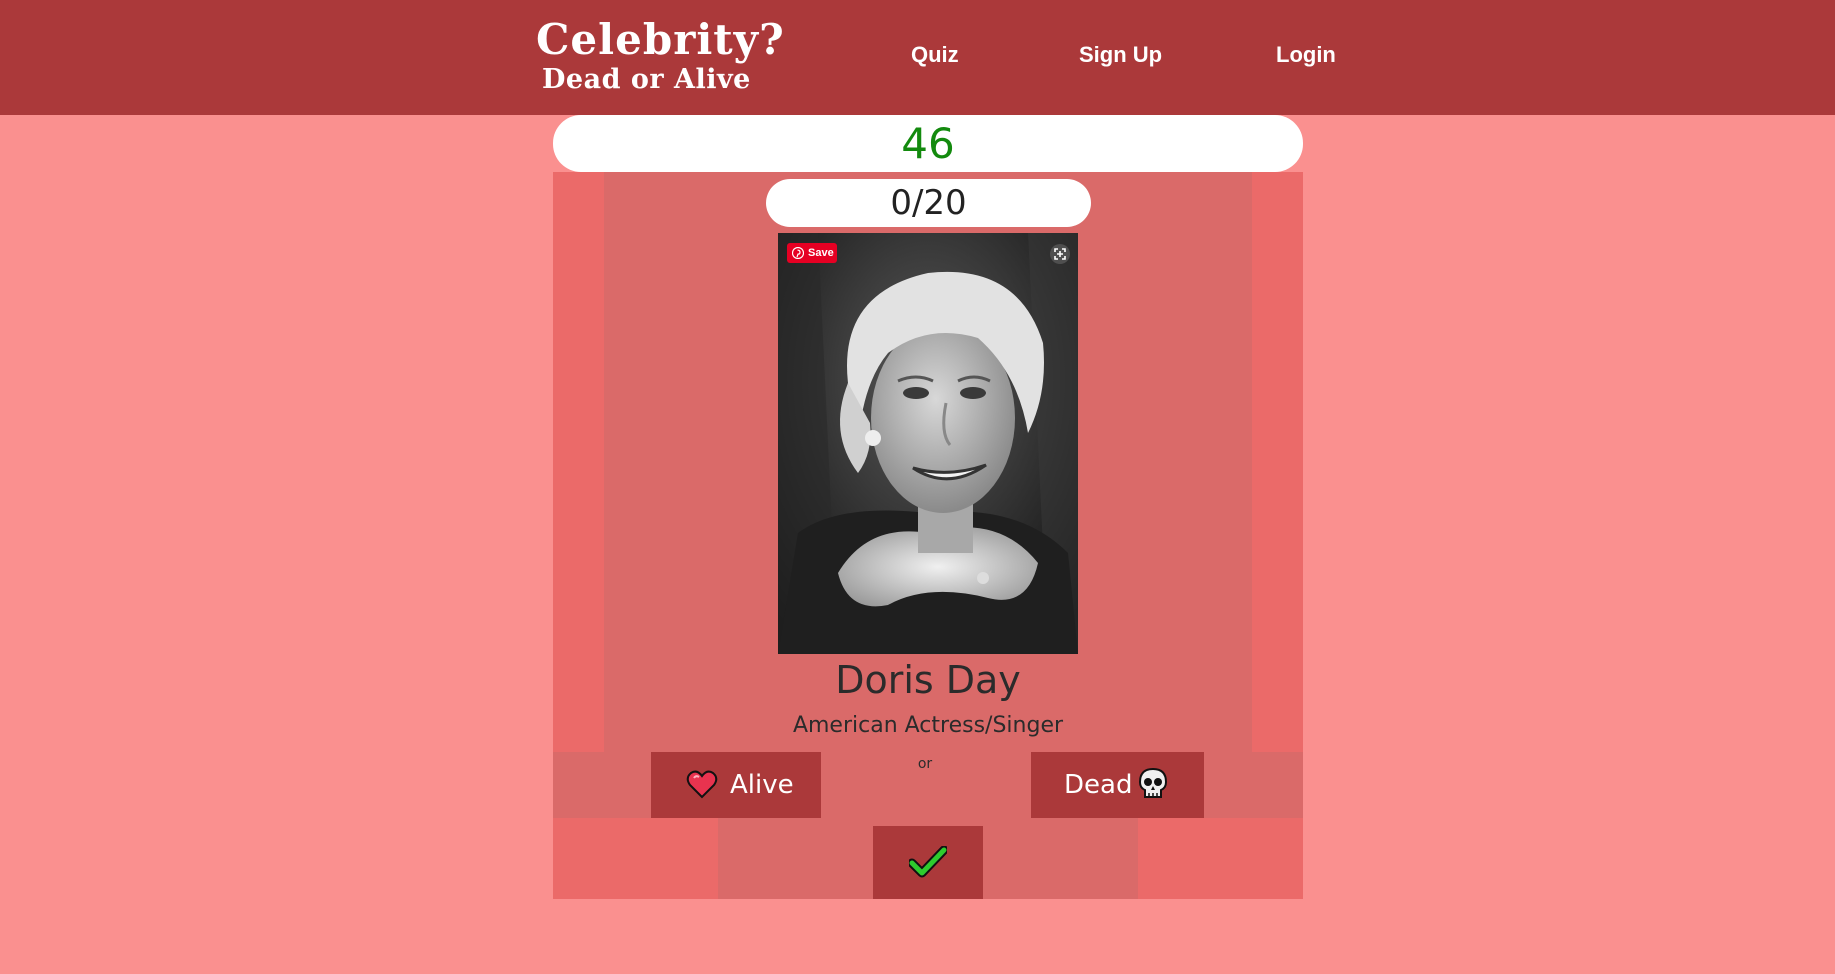 Image resolution: width=1835 pixels, height=974 pixels. I want to click on dead-button: Dead, so click(1117, 785).